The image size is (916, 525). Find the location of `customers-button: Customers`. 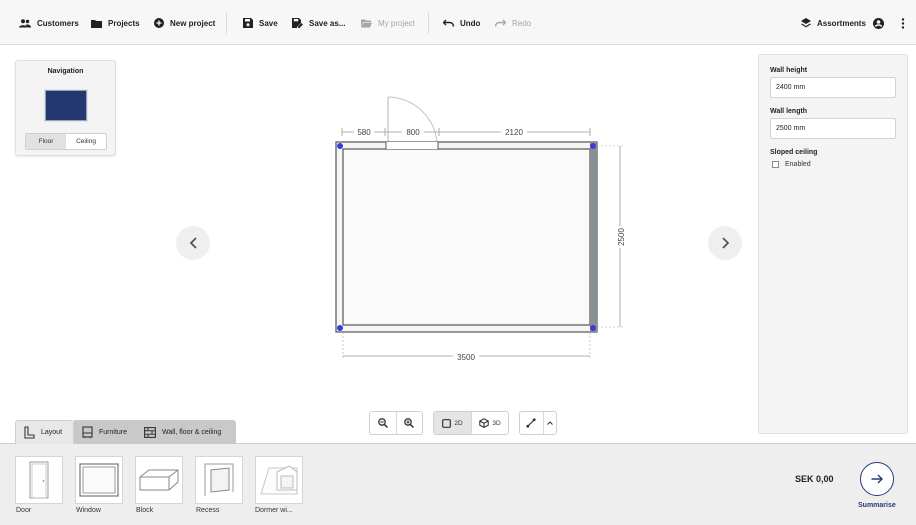

customers-button: Customers is located at coordinates (49, 23).